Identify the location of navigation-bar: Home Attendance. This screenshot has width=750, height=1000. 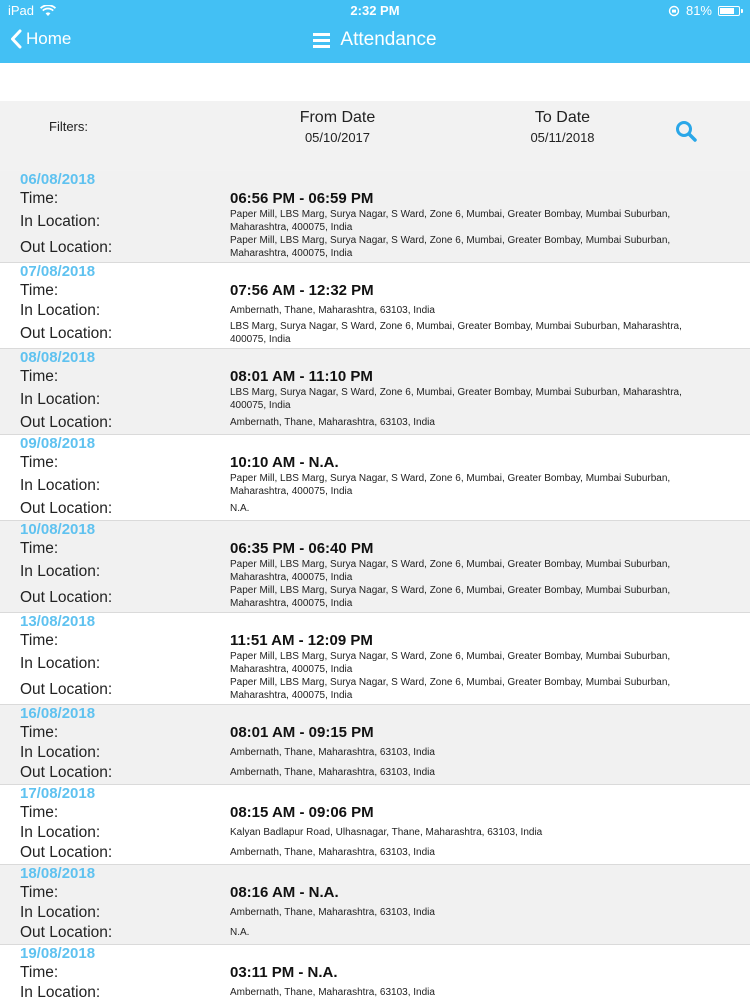
(375, 41).